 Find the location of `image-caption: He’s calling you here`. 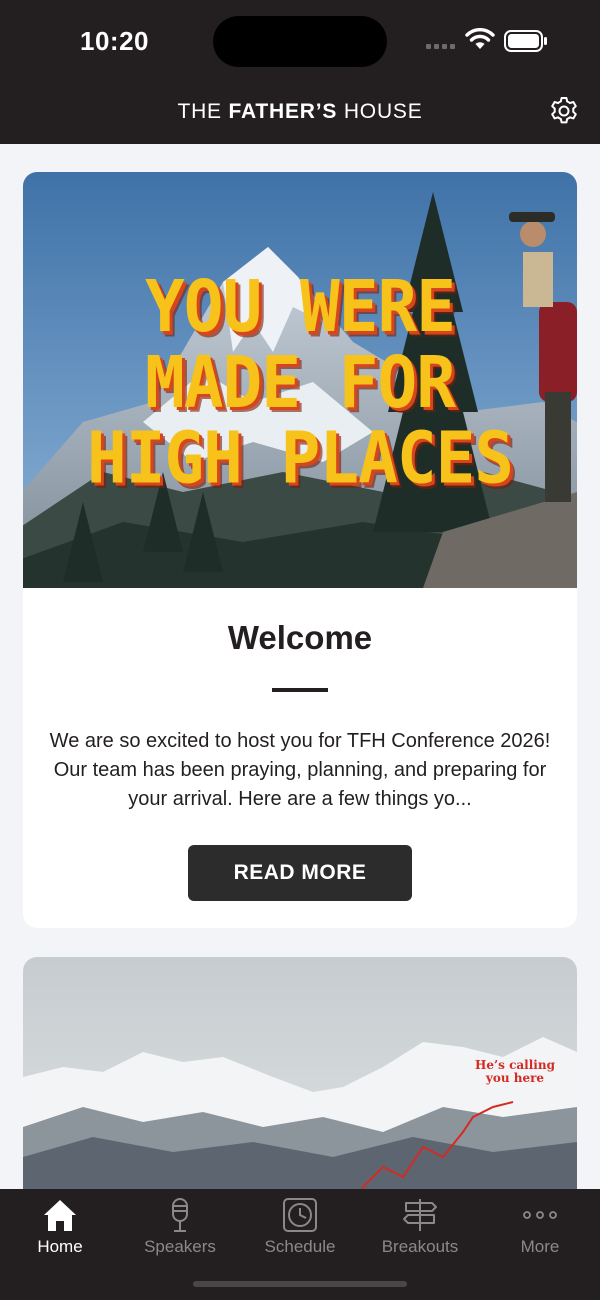

image-caption: He’s calling you here is located at coordinates (515, 1072).